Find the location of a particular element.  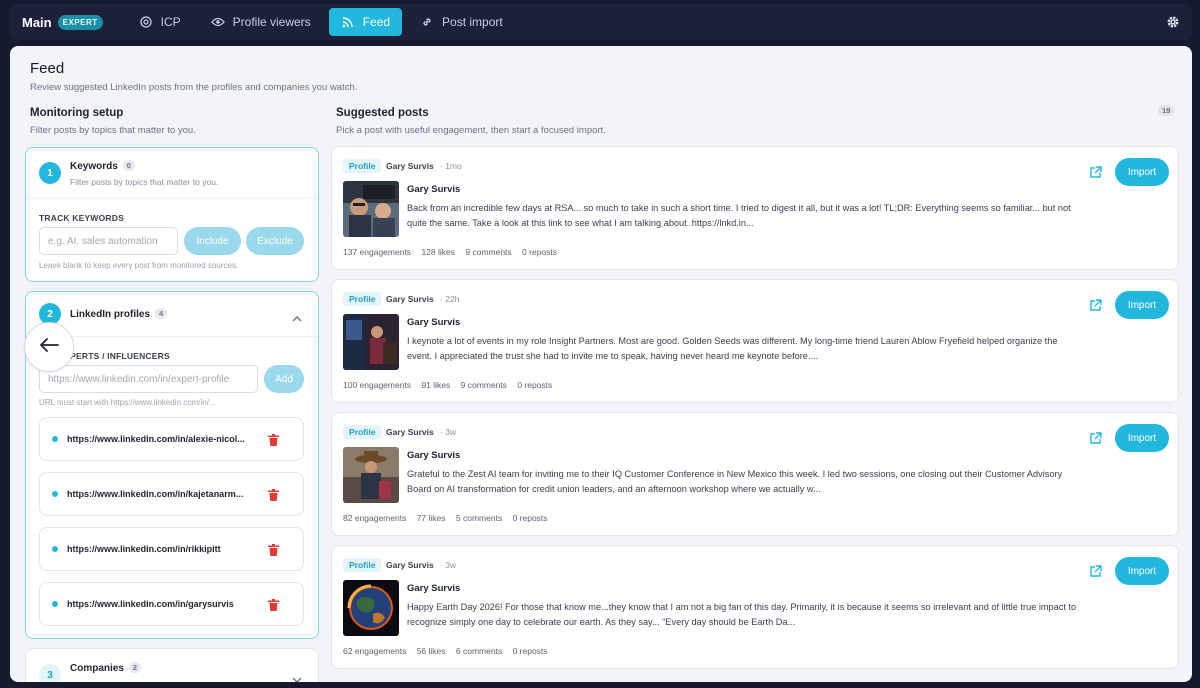

include-button: Include is located at coordinates (212, 241).